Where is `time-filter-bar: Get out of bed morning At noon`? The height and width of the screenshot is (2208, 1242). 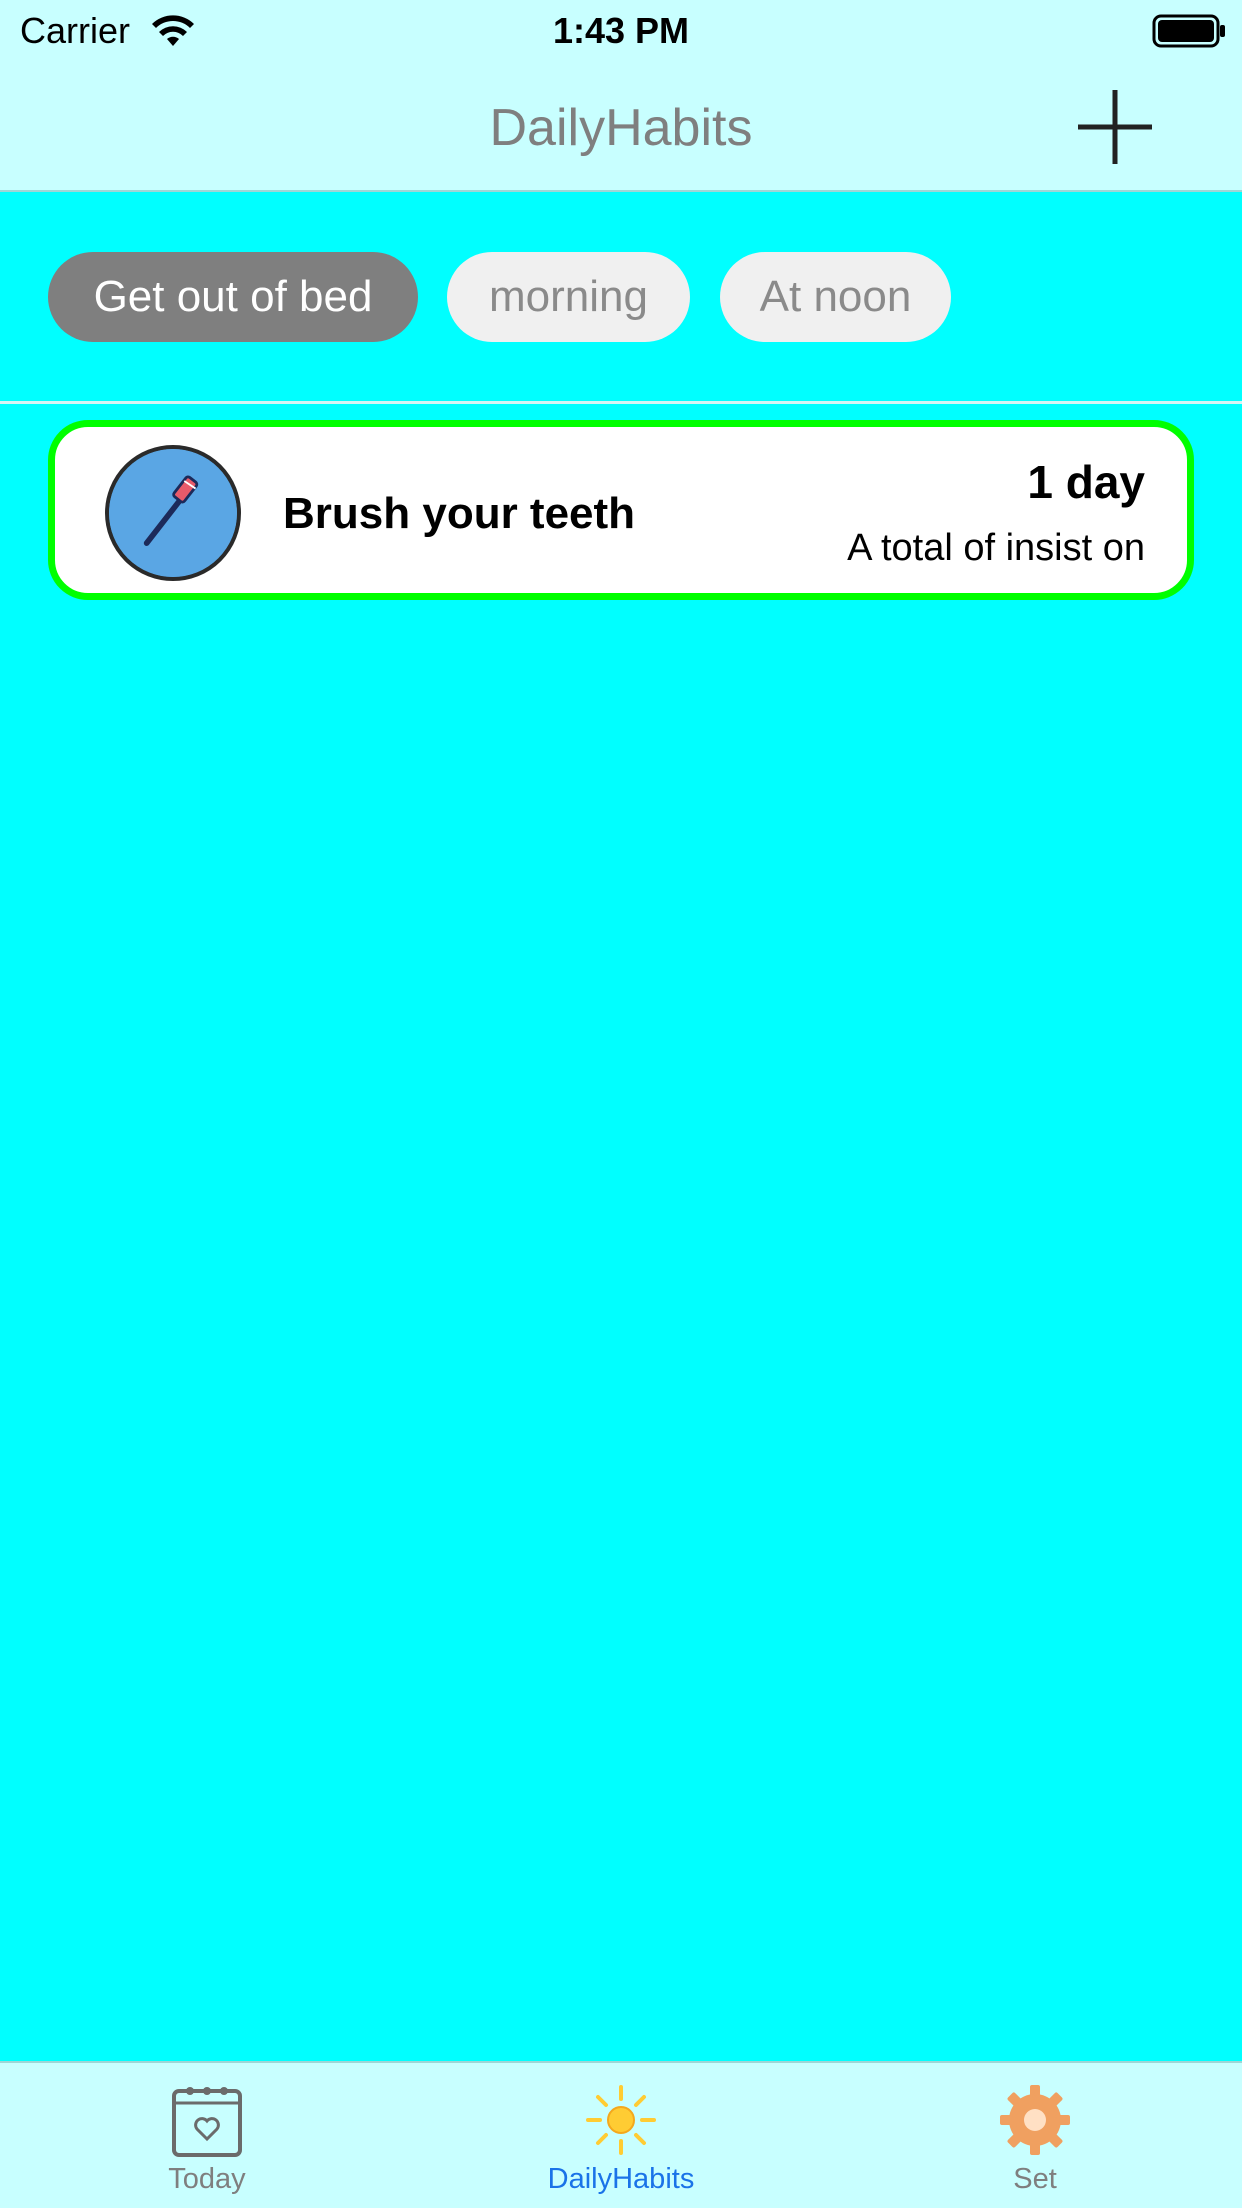 time-filter-bar: Get out of bed morning At noon is located at coordinates (621, 297).